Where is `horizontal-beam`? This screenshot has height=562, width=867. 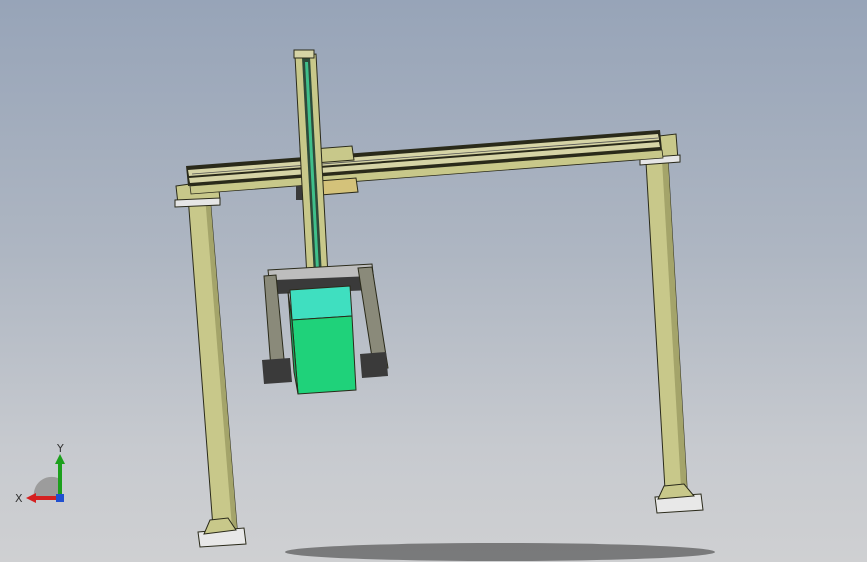 horizontal-beam is located at coordinates (425, 162).